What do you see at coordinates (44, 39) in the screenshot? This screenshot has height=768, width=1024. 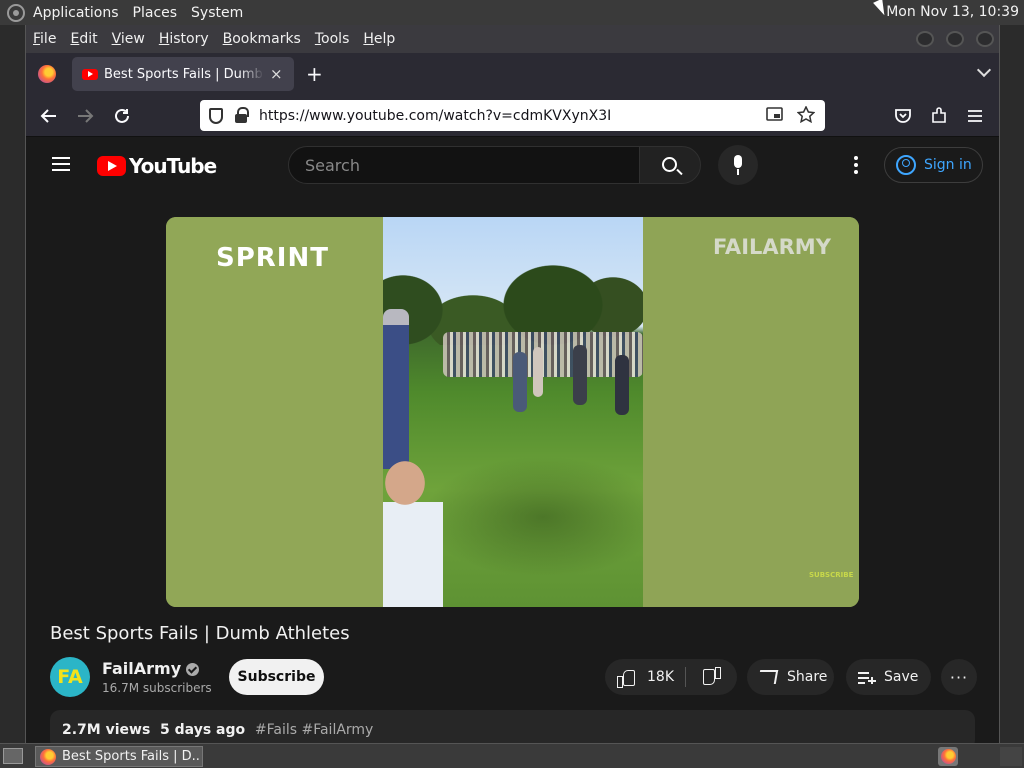 I see `menu-file: File` at bounding box center [44, 39].